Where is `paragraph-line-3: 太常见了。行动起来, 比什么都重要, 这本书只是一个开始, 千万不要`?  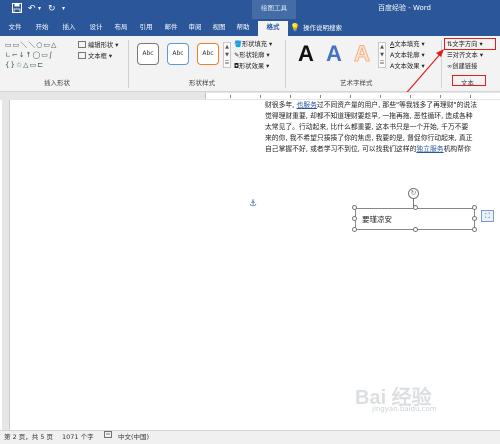
paragraph-line-3: 太常见了。行动起来, 比什么都重要, 这本书只是一个开始, 千万不要 is located at coordinates (366, 127).